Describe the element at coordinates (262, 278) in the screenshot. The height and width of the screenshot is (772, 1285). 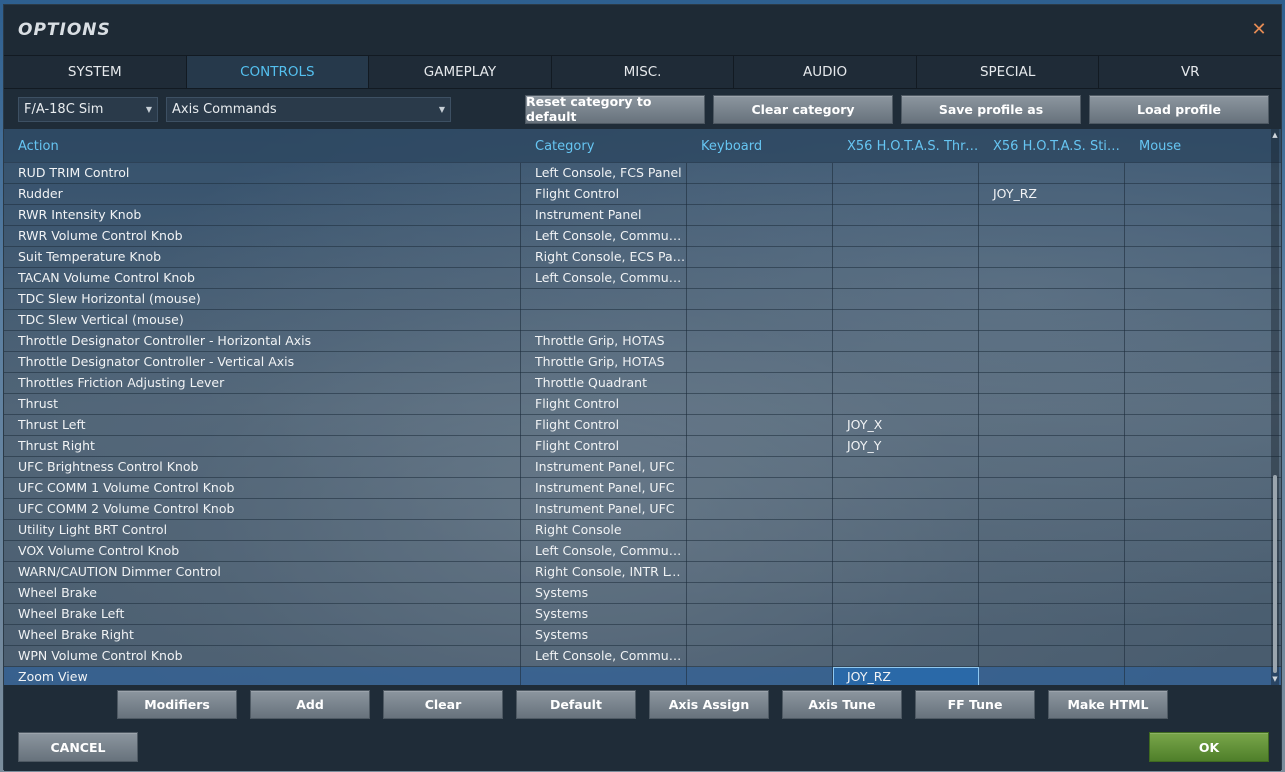
I see `action-cell: TACAN Volume Control Knob` at that location.